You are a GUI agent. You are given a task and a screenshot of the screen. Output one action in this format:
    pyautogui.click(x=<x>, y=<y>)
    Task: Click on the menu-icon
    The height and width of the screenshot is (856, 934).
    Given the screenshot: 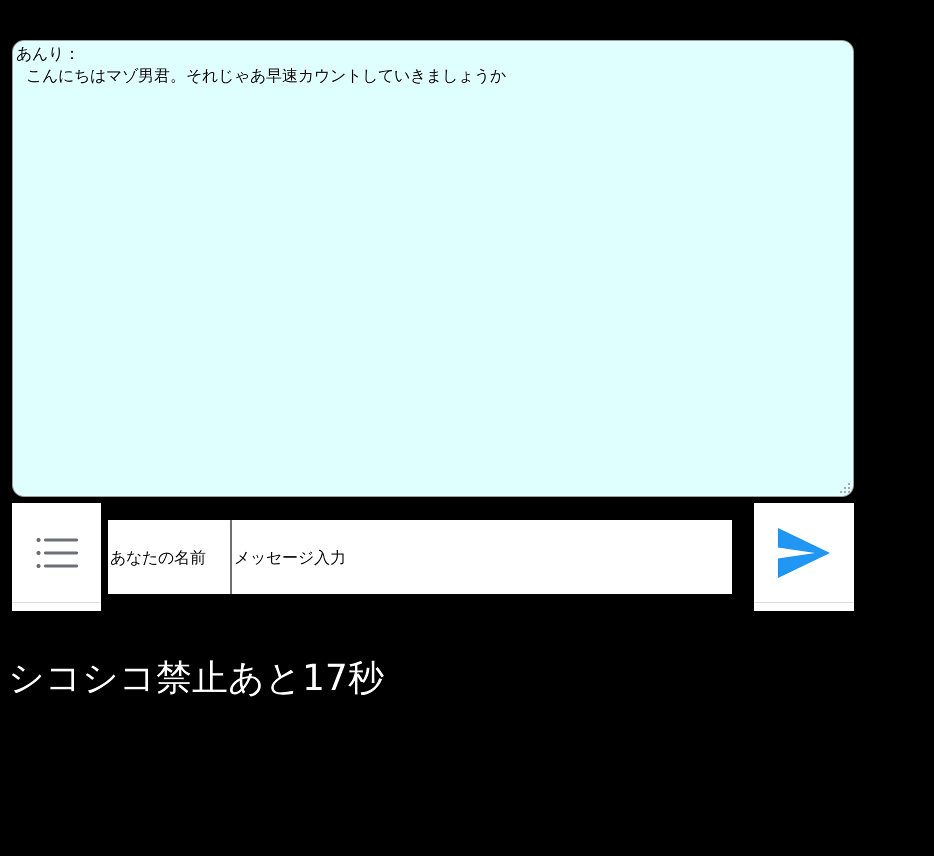 What is the action you would take?
    pyautogui.click(x=57, y=553)
    